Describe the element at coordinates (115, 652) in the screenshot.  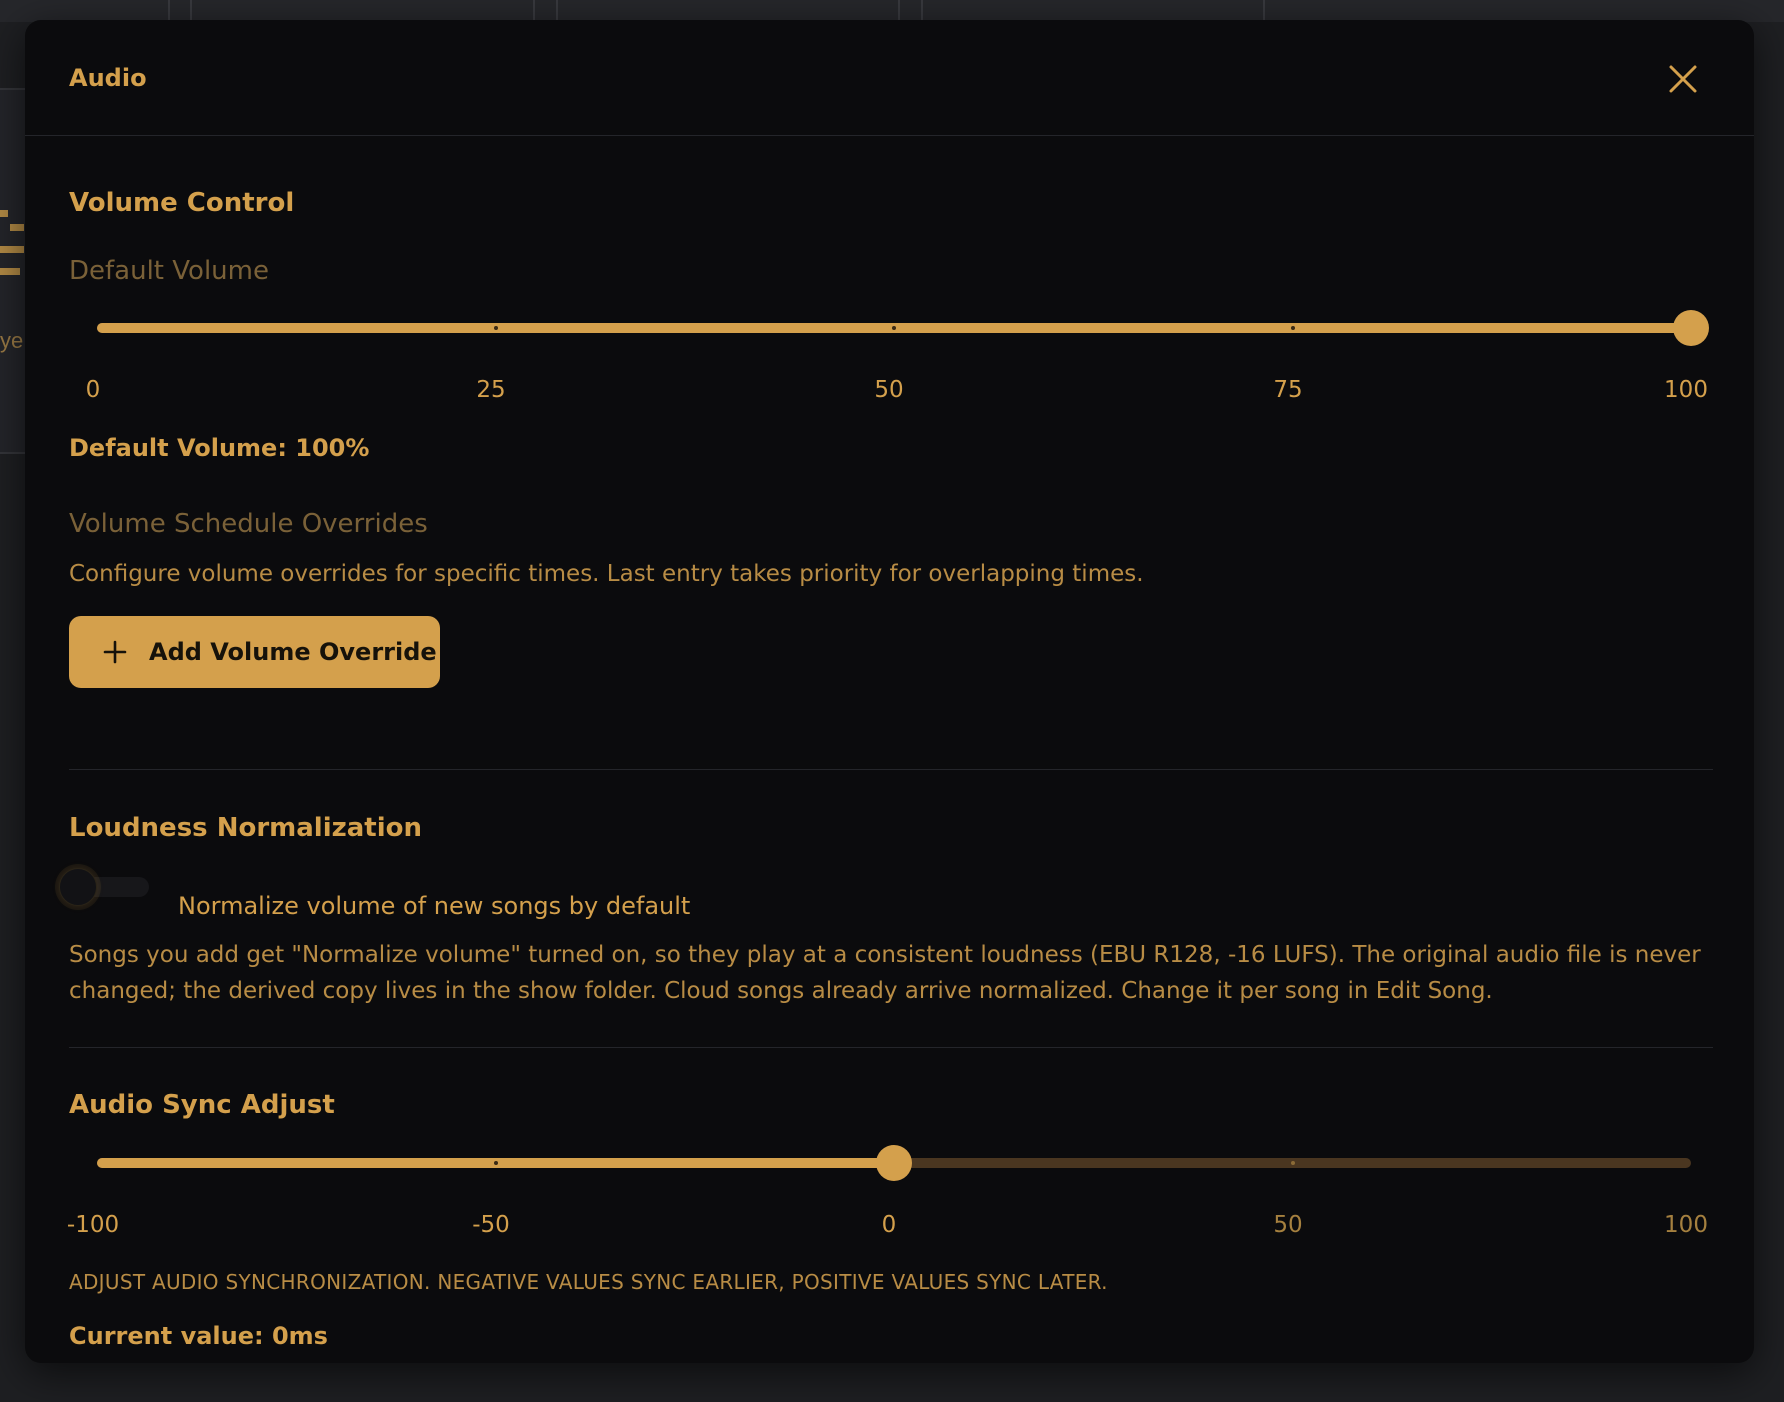
I see `plus-icon` at that location.